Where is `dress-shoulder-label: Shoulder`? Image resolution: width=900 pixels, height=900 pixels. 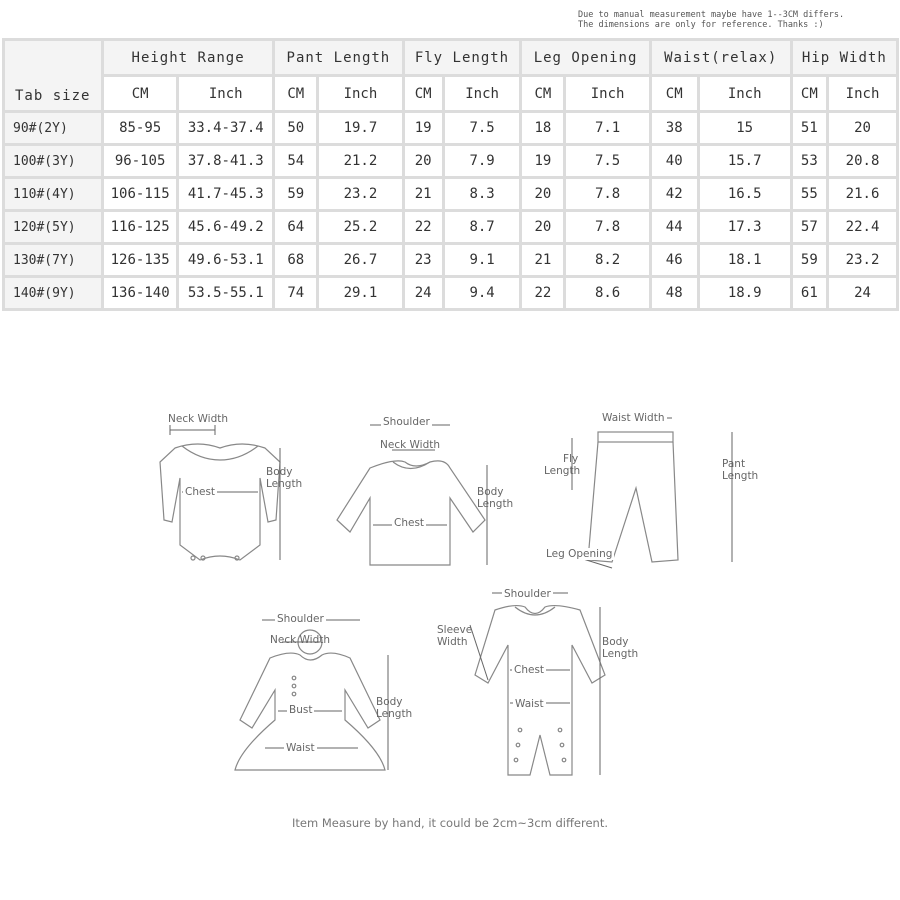 dress-shoulder-label: Shoulder is located at coordinates (300, 619).